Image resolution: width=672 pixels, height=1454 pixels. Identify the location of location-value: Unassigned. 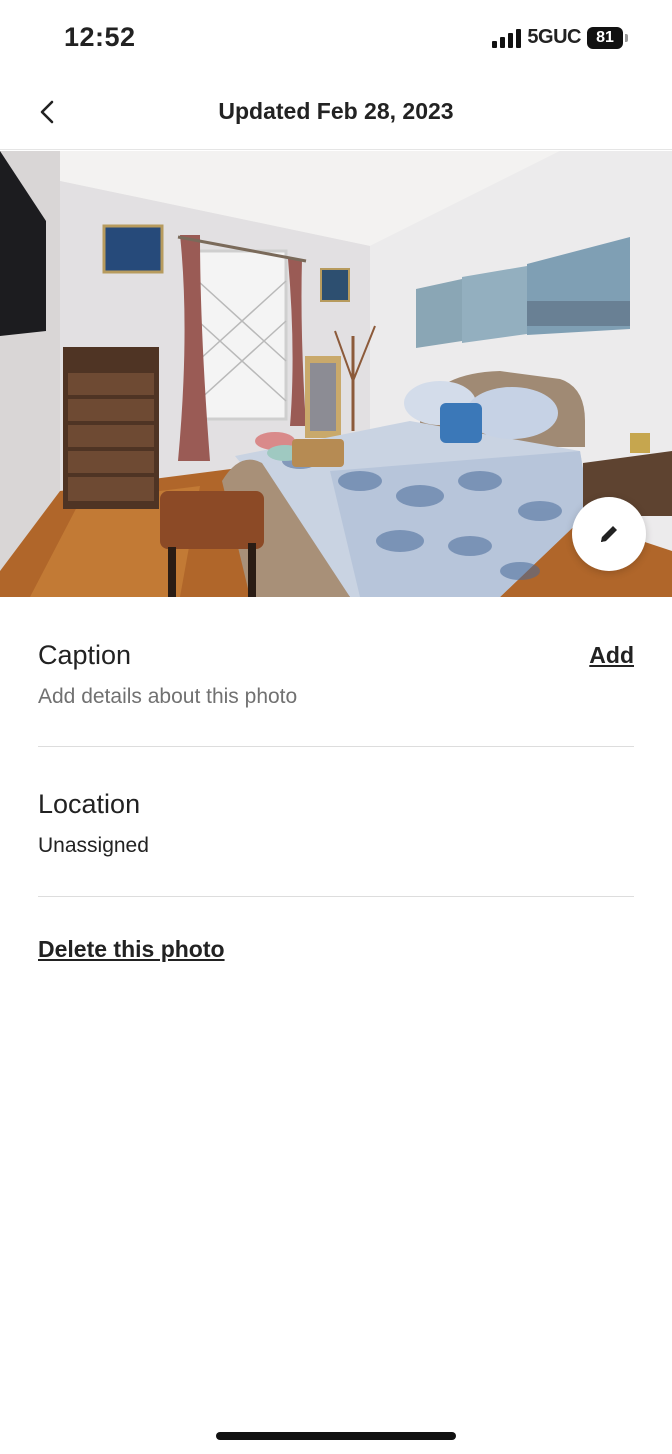
(93, 845).